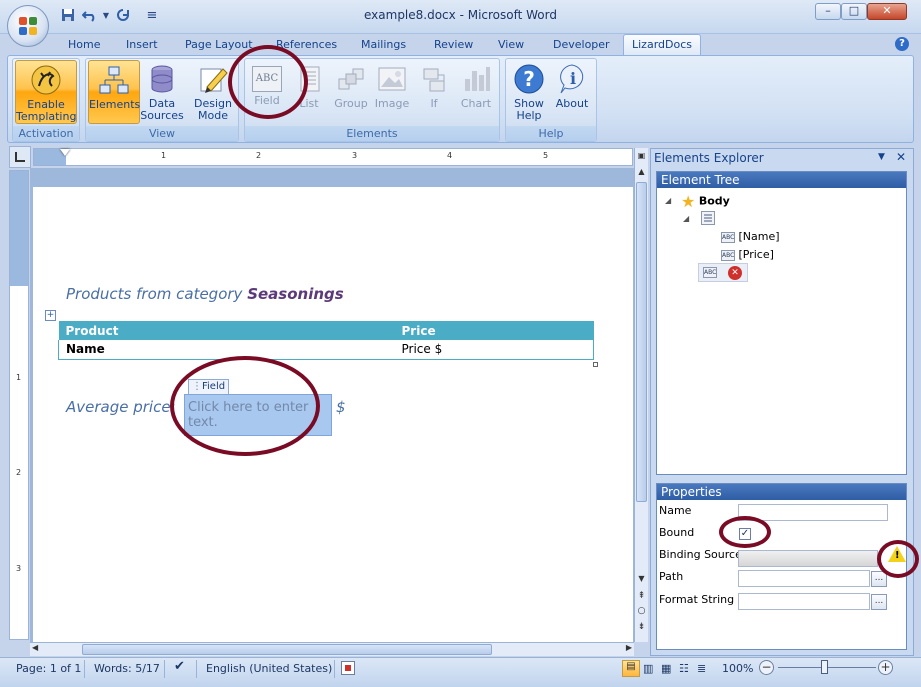 The image size is (921, 687). Describe the element at coordinates (684, 668) in the screenshot. I see `outline-icon: ☷` at that location.